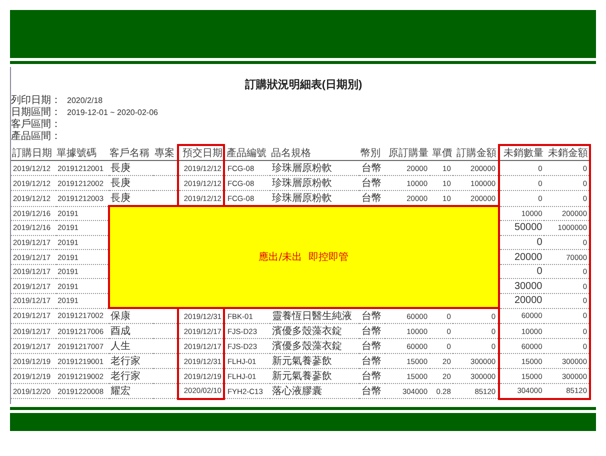 Image resolution: width=606 pixels, height=456 pixels. Describe the element at coordinates (36, 112) in the screenshot. I see `filter-label: 日期區間：` at that location.